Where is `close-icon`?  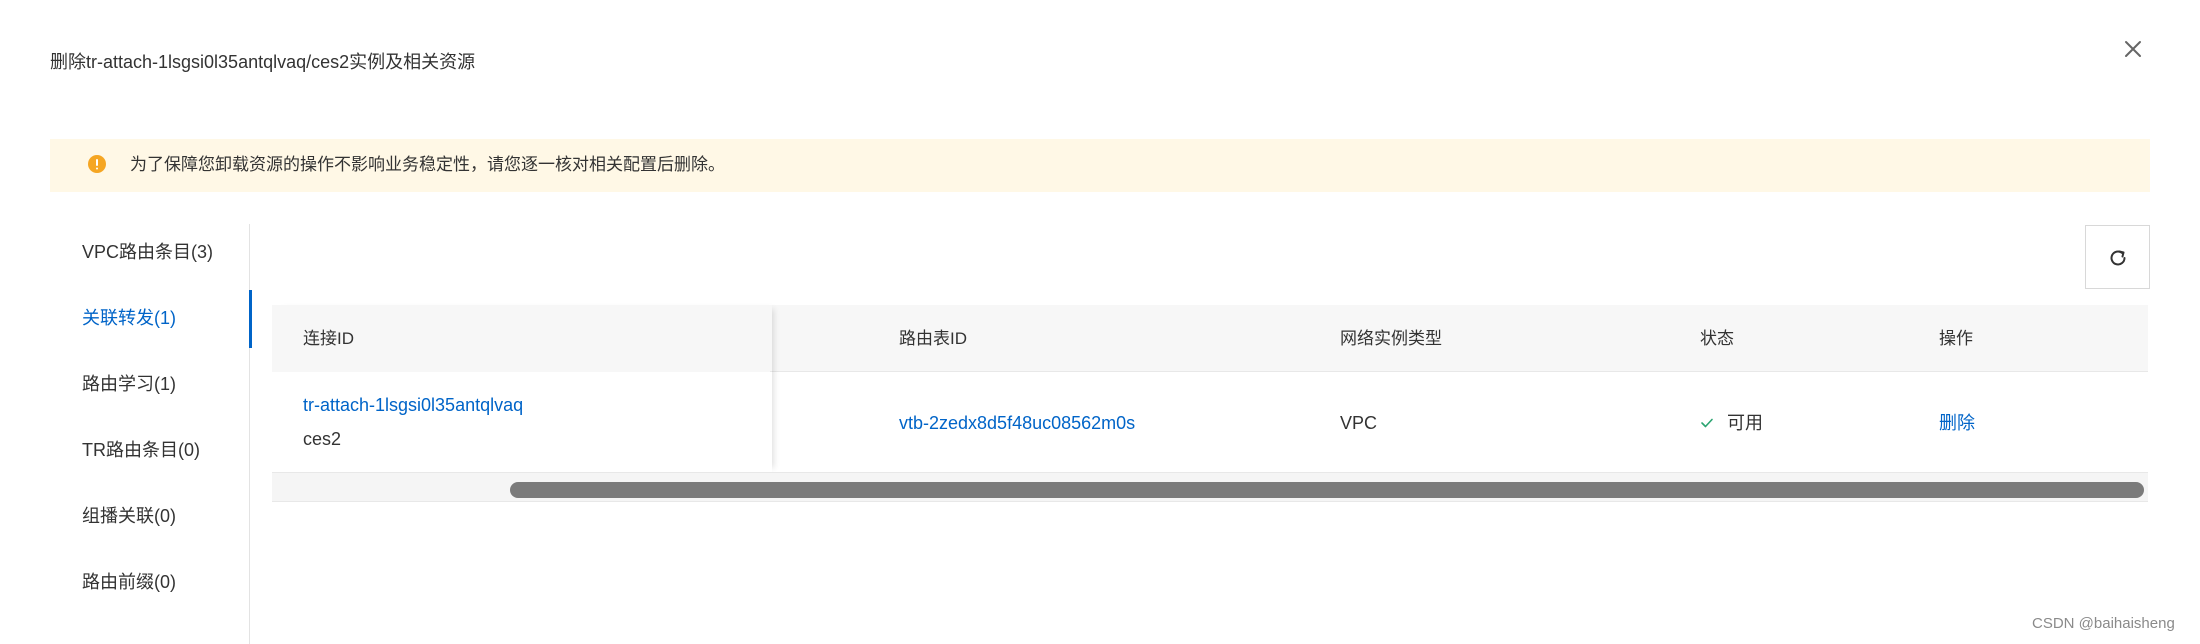 close-icon is located at coordinates (2133, 49).